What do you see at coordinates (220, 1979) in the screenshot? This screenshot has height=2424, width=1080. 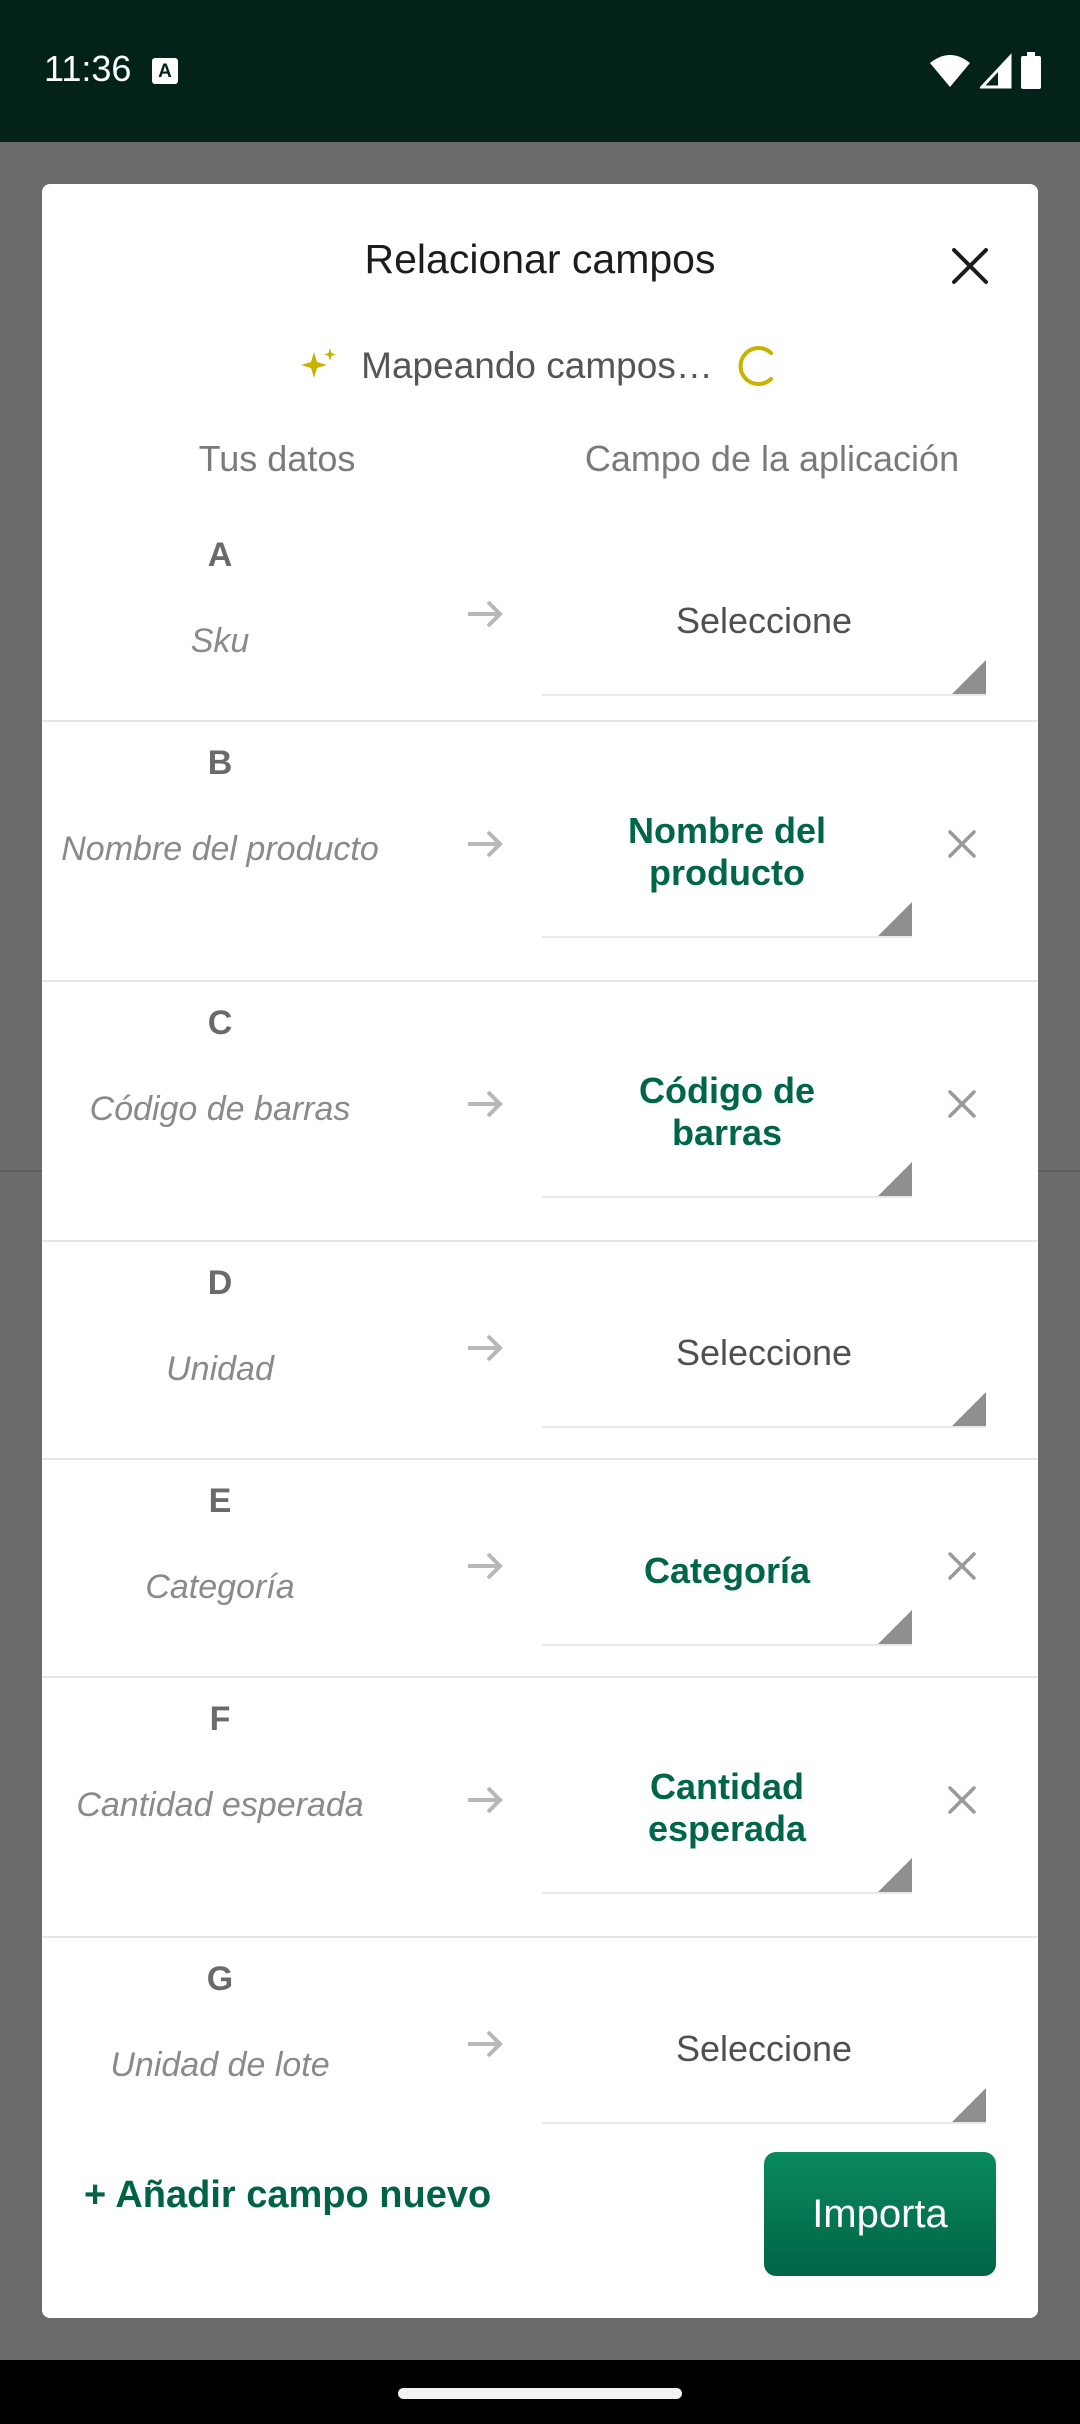 I see `column-letter: G` at bounding box center [220, 1979].